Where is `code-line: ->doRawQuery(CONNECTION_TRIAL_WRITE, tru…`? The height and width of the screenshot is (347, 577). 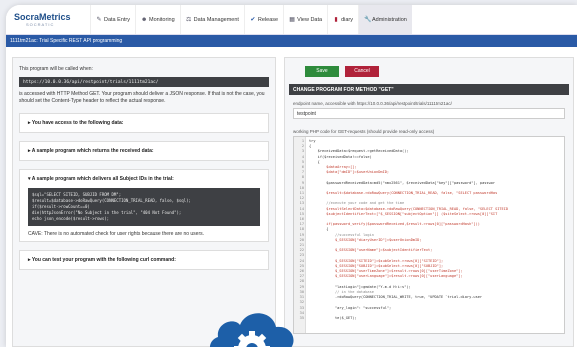 code-line: ->doRawQuery(CONNECTION_TRIAL_WRITE, tru… is located at coordinates (396, 297).